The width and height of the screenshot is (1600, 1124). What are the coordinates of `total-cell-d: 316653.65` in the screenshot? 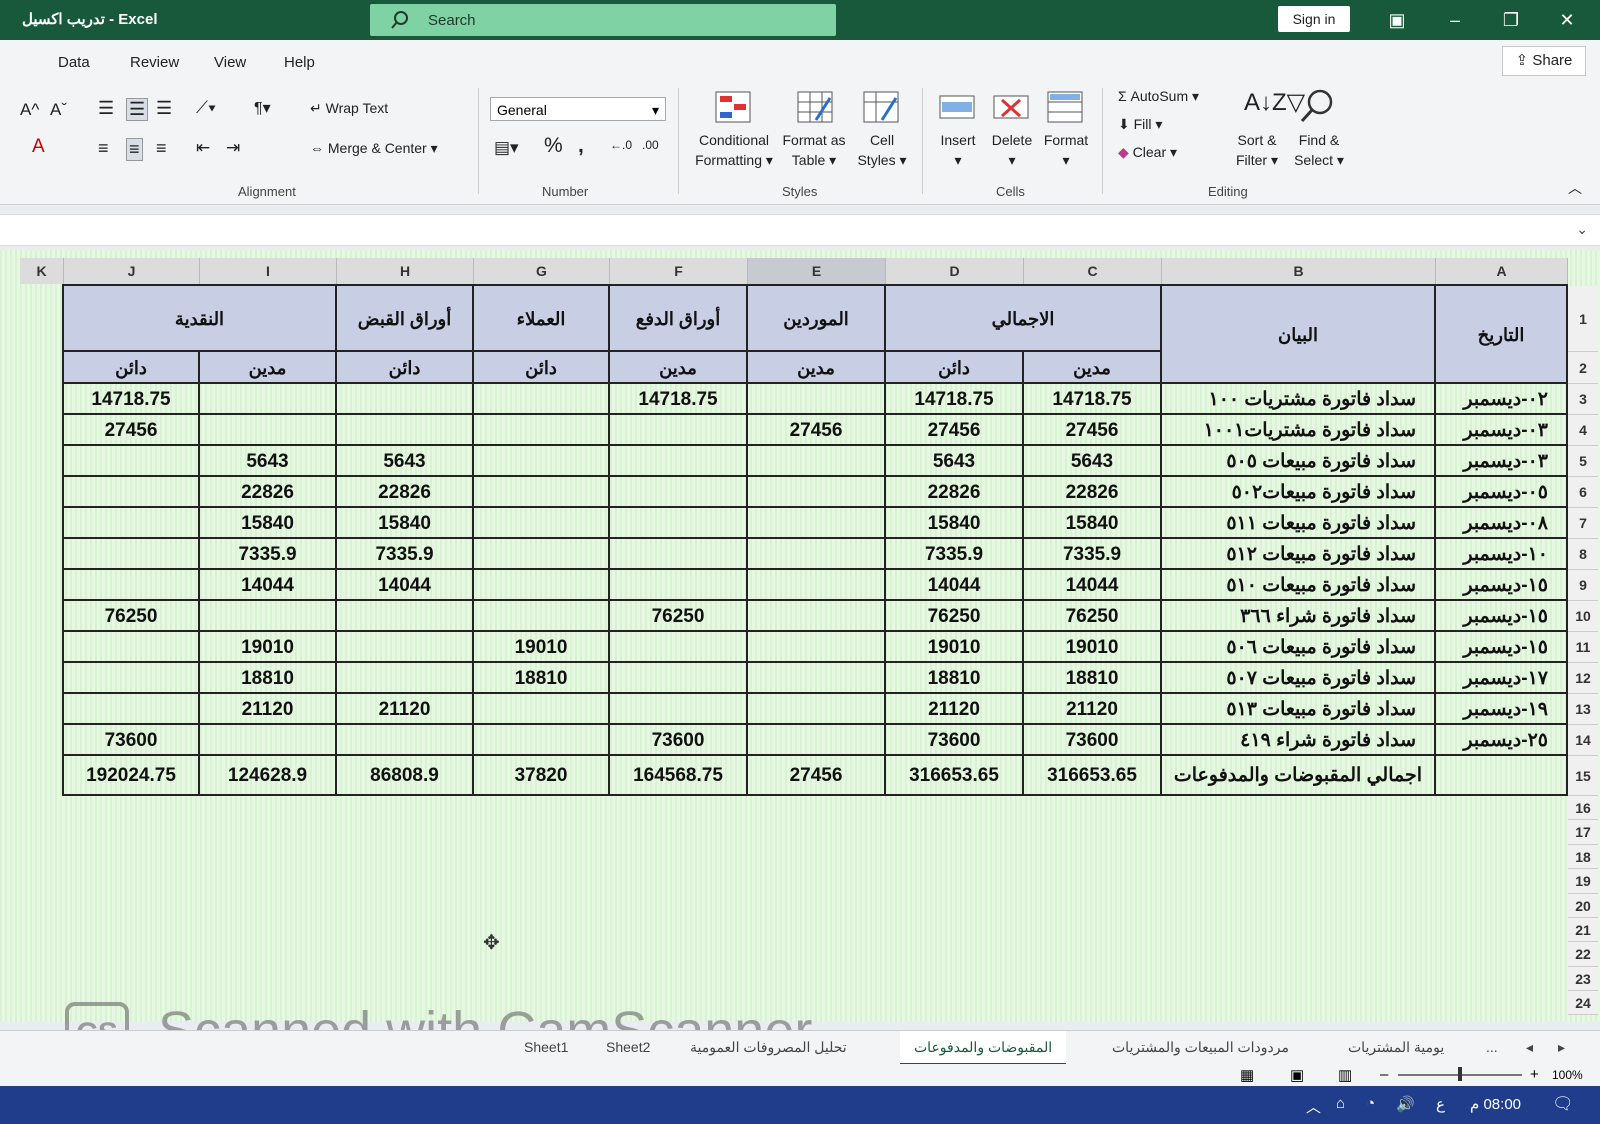 It's located at (955, 776).